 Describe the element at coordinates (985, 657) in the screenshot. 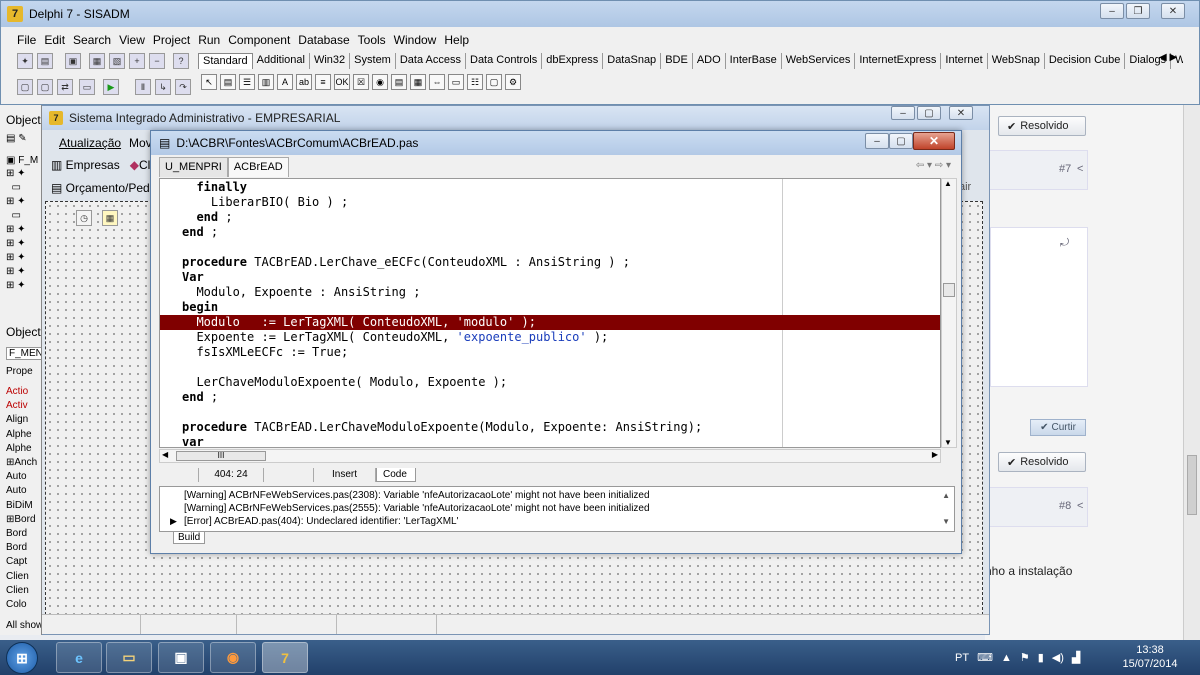

I see `keyboard-icon: ⌨` at that location.